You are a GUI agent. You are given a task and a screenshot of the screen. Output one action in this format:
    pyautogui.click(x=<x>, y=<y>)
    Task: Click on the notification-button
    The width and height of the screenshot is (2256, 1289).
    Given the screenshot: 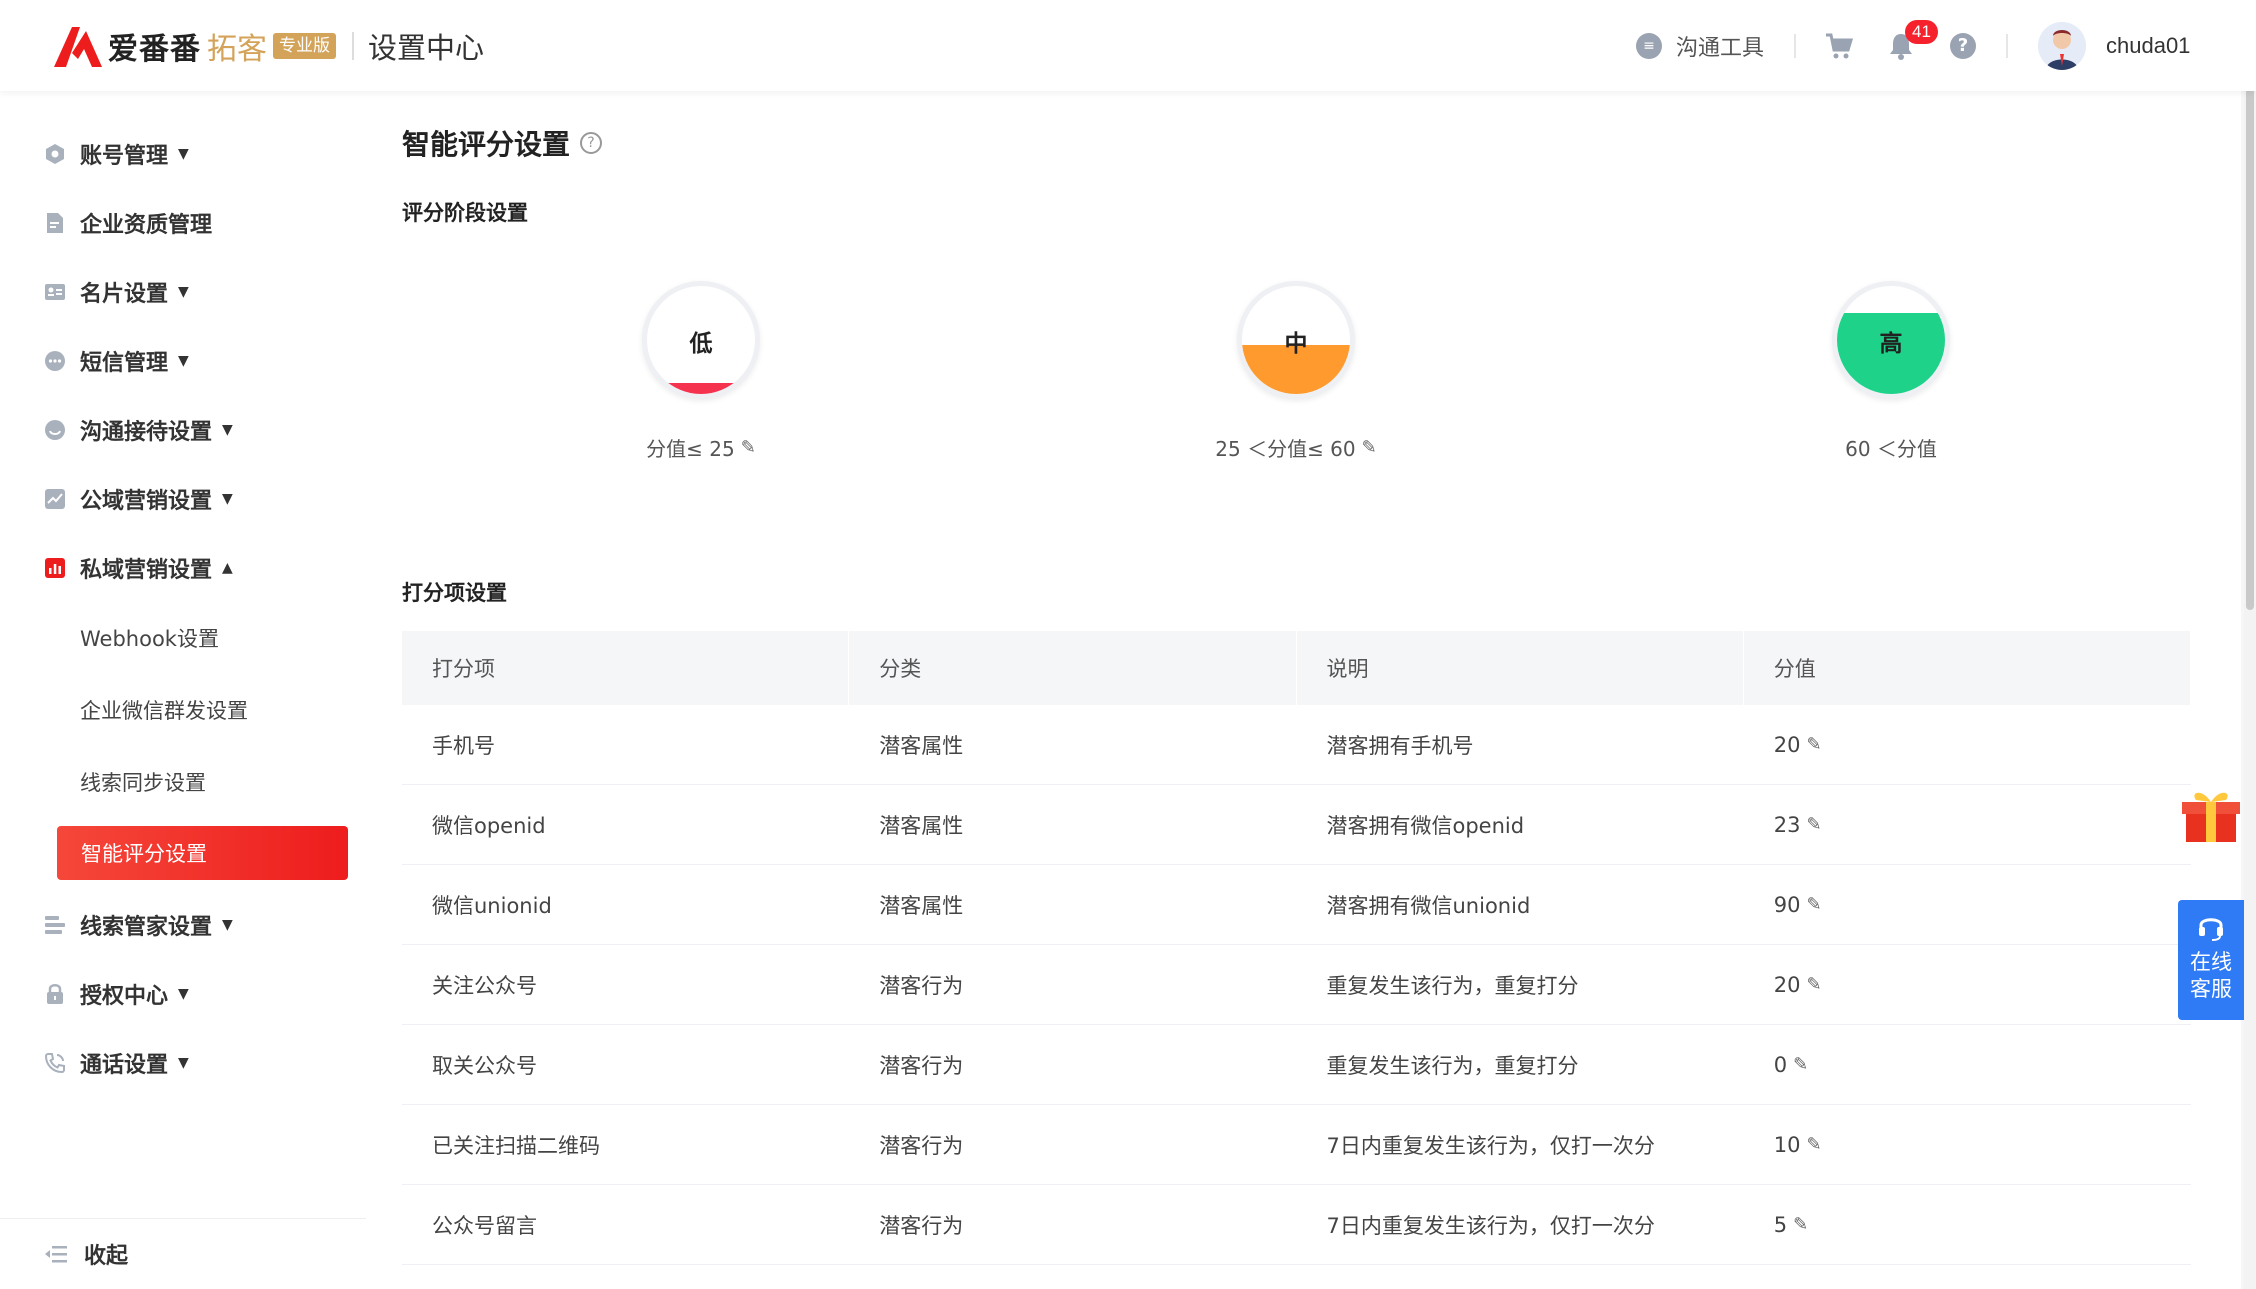 What is the action you would take?
    pyautogui.click(x=1901, y=45)
    